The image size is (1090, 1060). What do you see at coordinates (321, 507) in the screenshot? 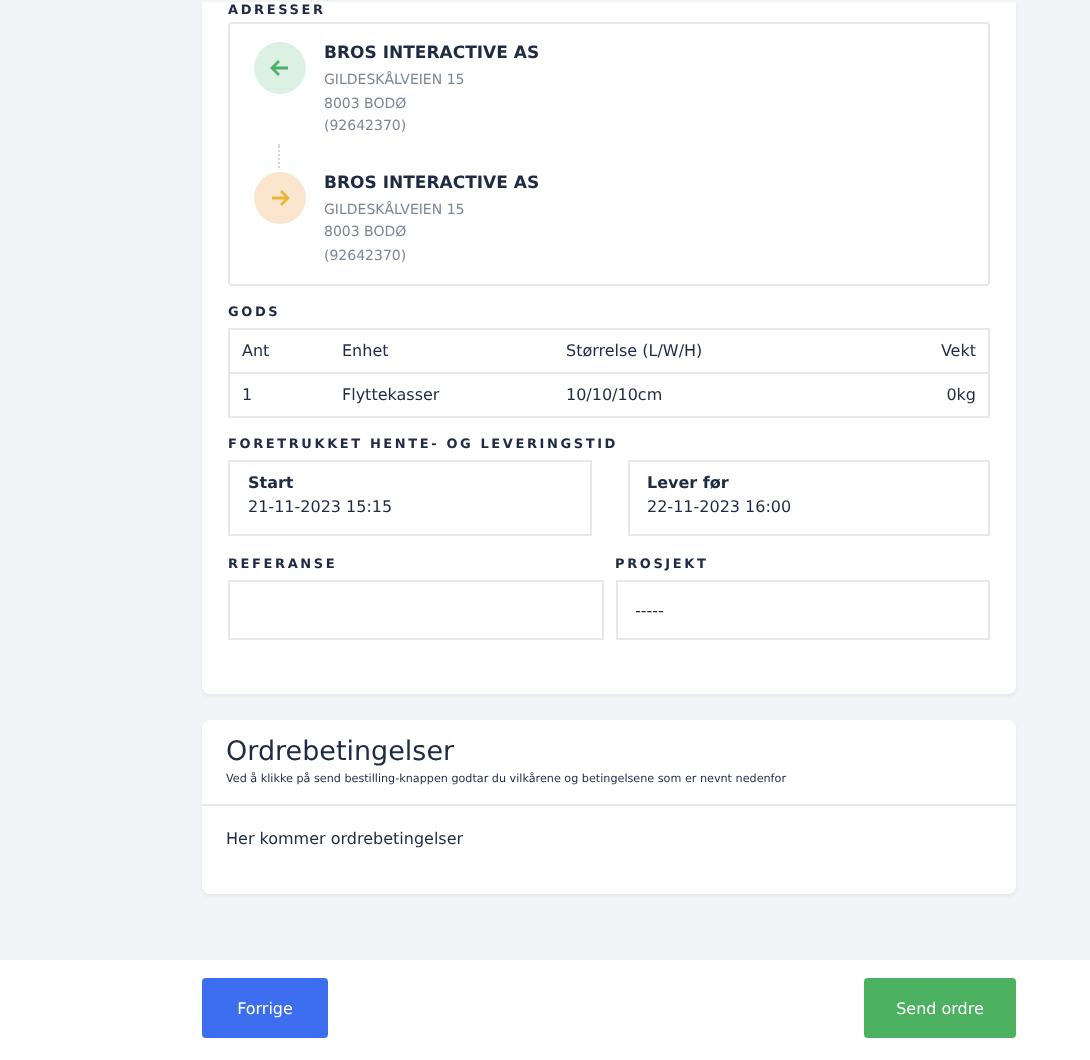
I see `time-value: 21-11-2023 15:15` at bounding box center [321, 507].